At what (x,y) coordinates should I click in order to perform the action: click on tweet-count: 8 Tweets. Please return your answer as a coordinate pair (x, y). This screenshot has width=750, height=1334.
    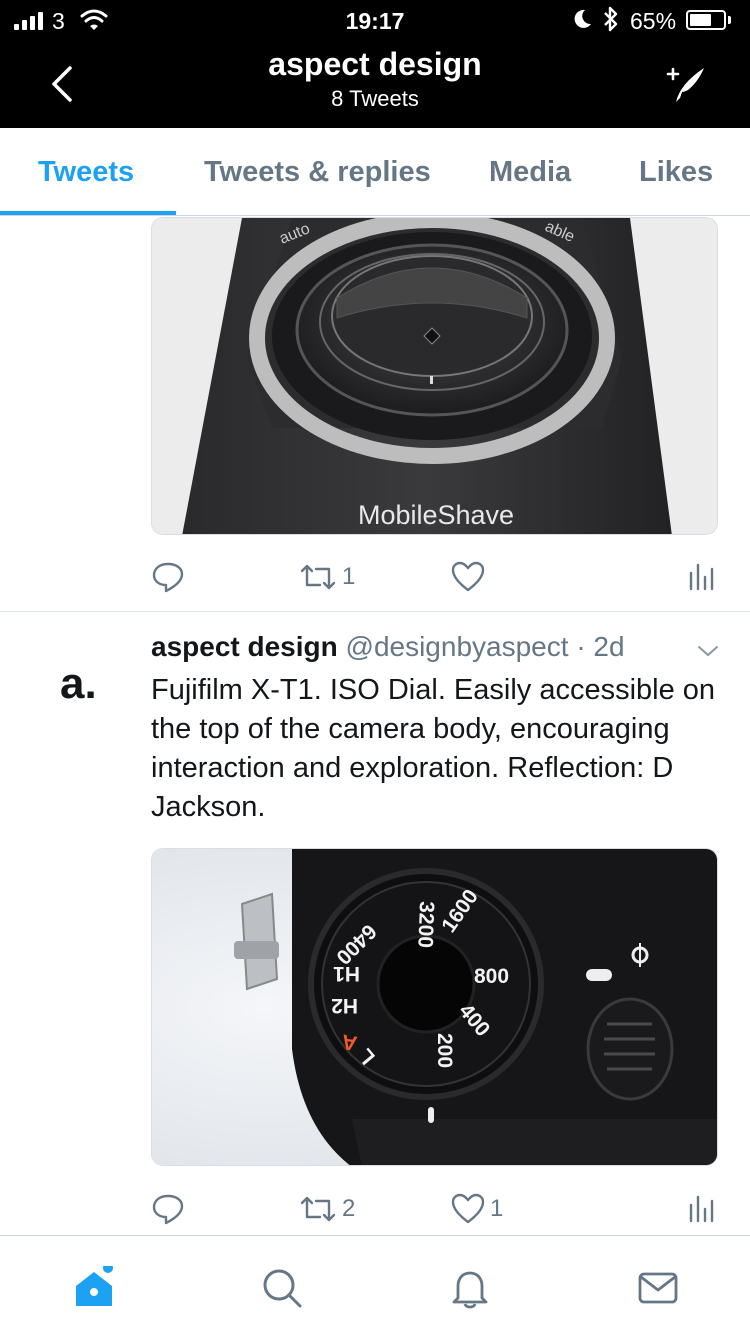
    Looking at the image, I should click on (375, 98).